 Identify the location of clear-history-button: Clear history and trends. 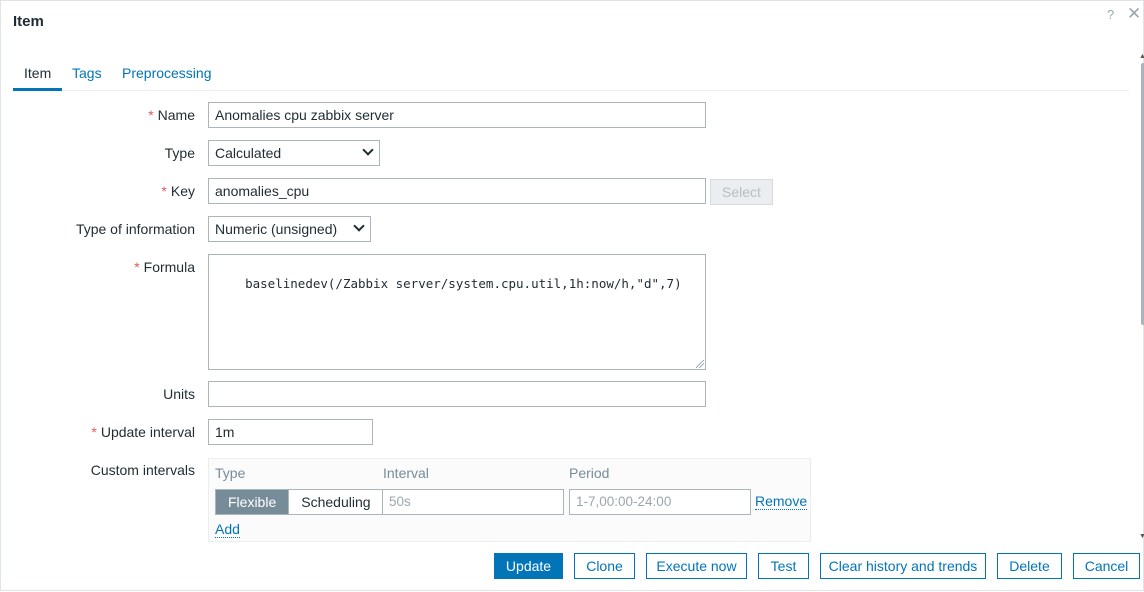
(903, 566).